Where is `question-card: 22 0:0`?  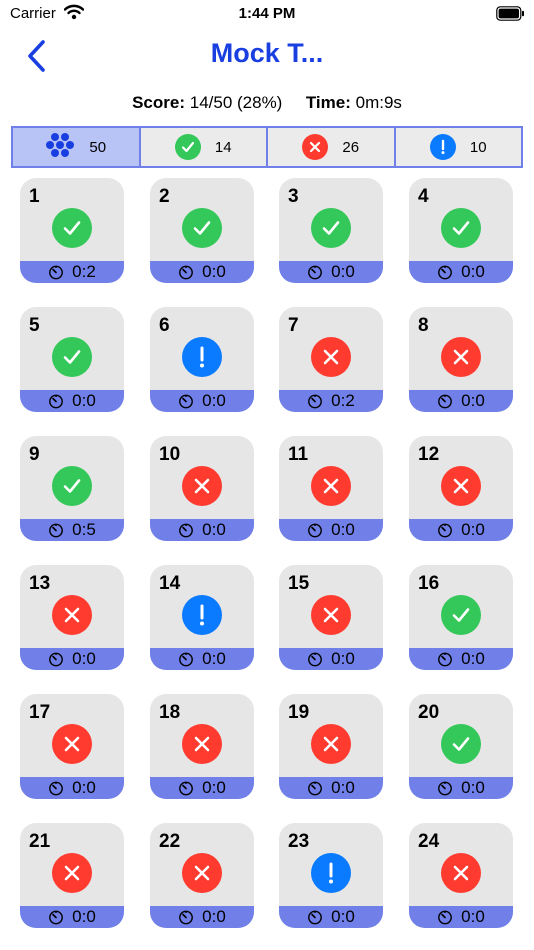
question-card: 22 0:0 is located at coordinates (202, 875).